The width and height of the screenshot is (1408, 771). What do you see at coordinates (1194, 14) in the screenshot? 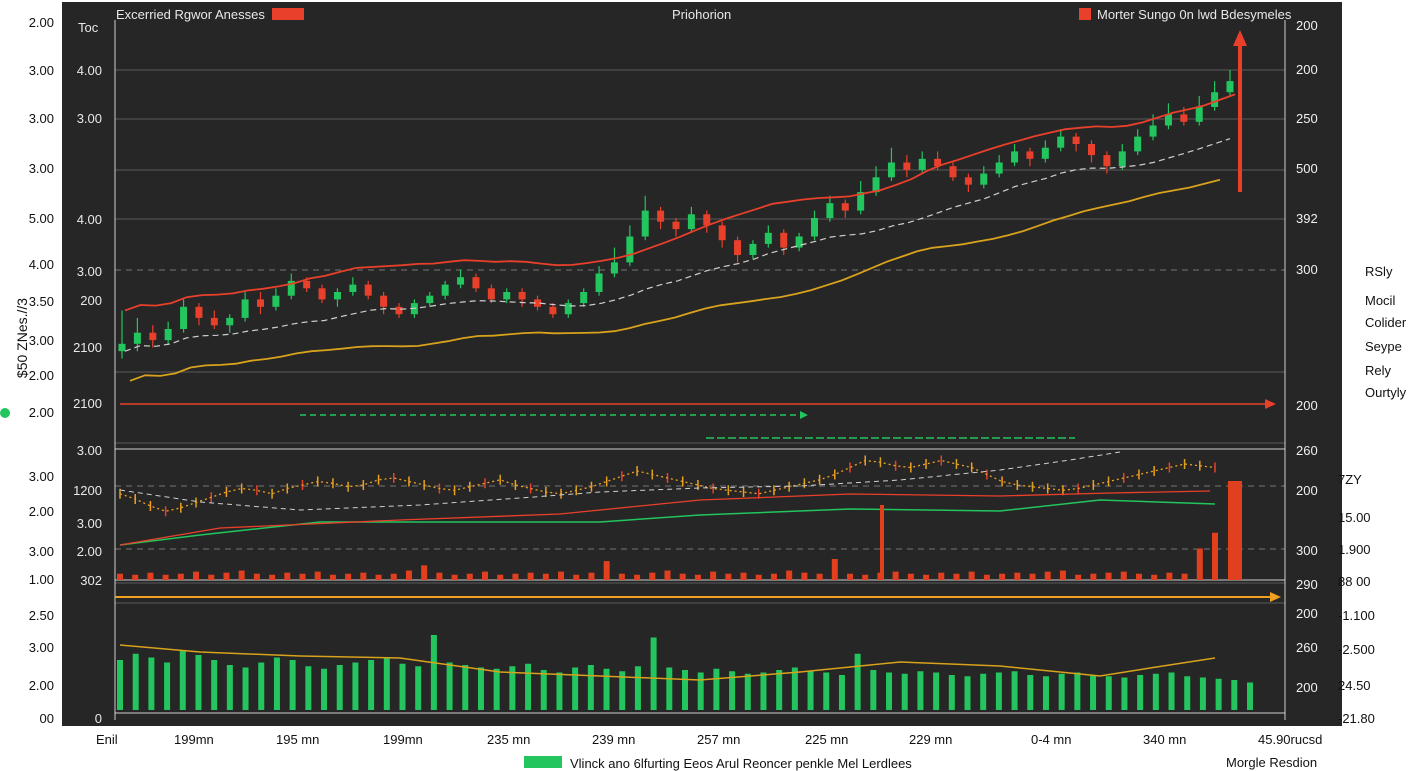
I see `right-legend-label: Morter Sungo 0n lwd Bdesymeles` at bounding box center [1194, 14].